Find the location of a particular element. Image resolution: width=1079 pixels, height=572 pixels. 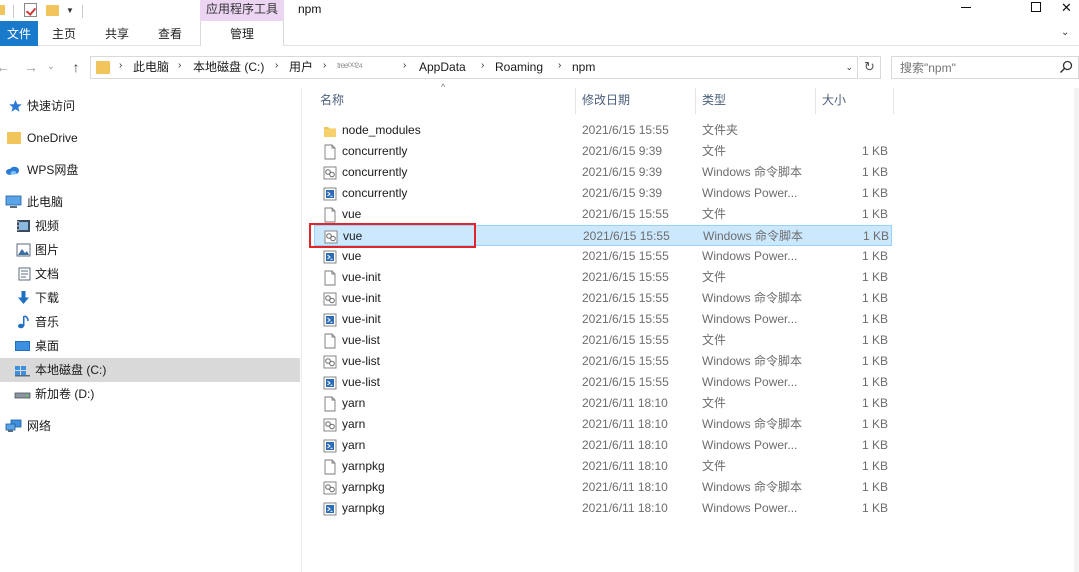

address-history-dropdown-icon: ⌄ is located at coordinates (849, 67).